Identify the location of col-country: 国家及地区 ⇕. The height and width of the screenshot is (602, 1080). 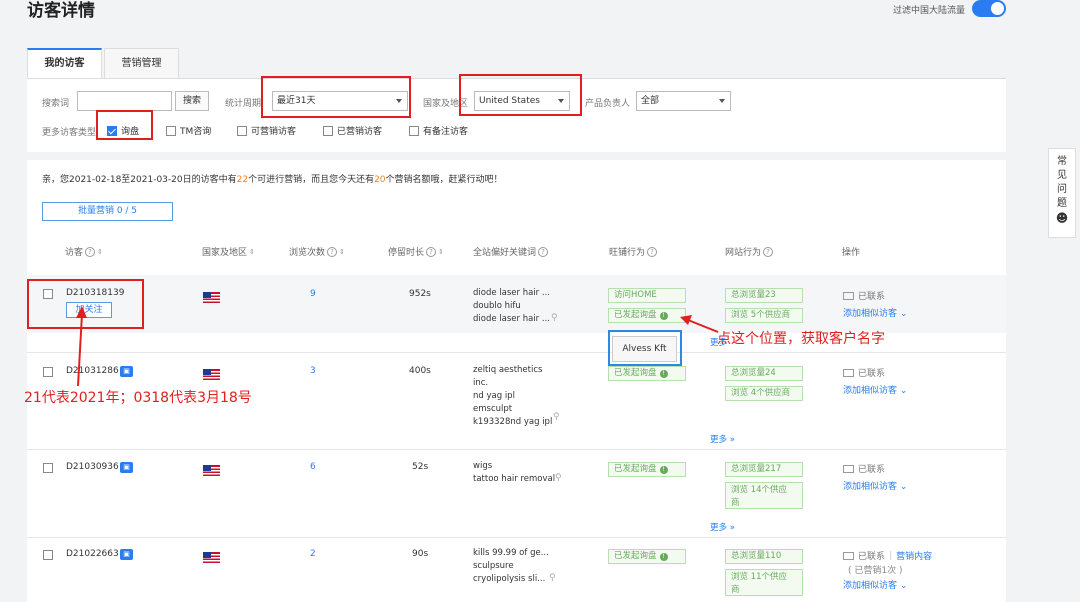
(228, 252).